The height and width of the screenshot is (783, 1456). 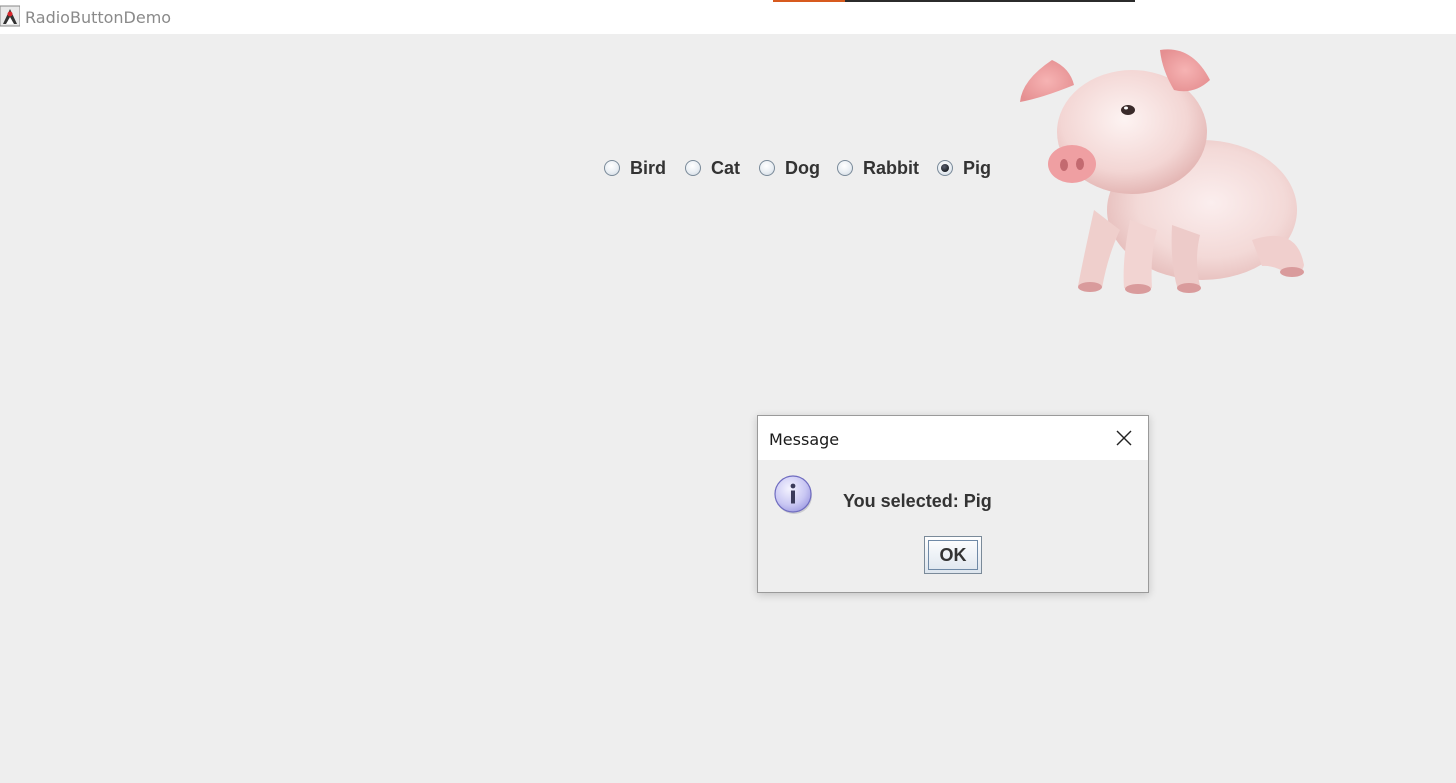 I want to click on radio-cat: Cat, so click(x=712, y=168).